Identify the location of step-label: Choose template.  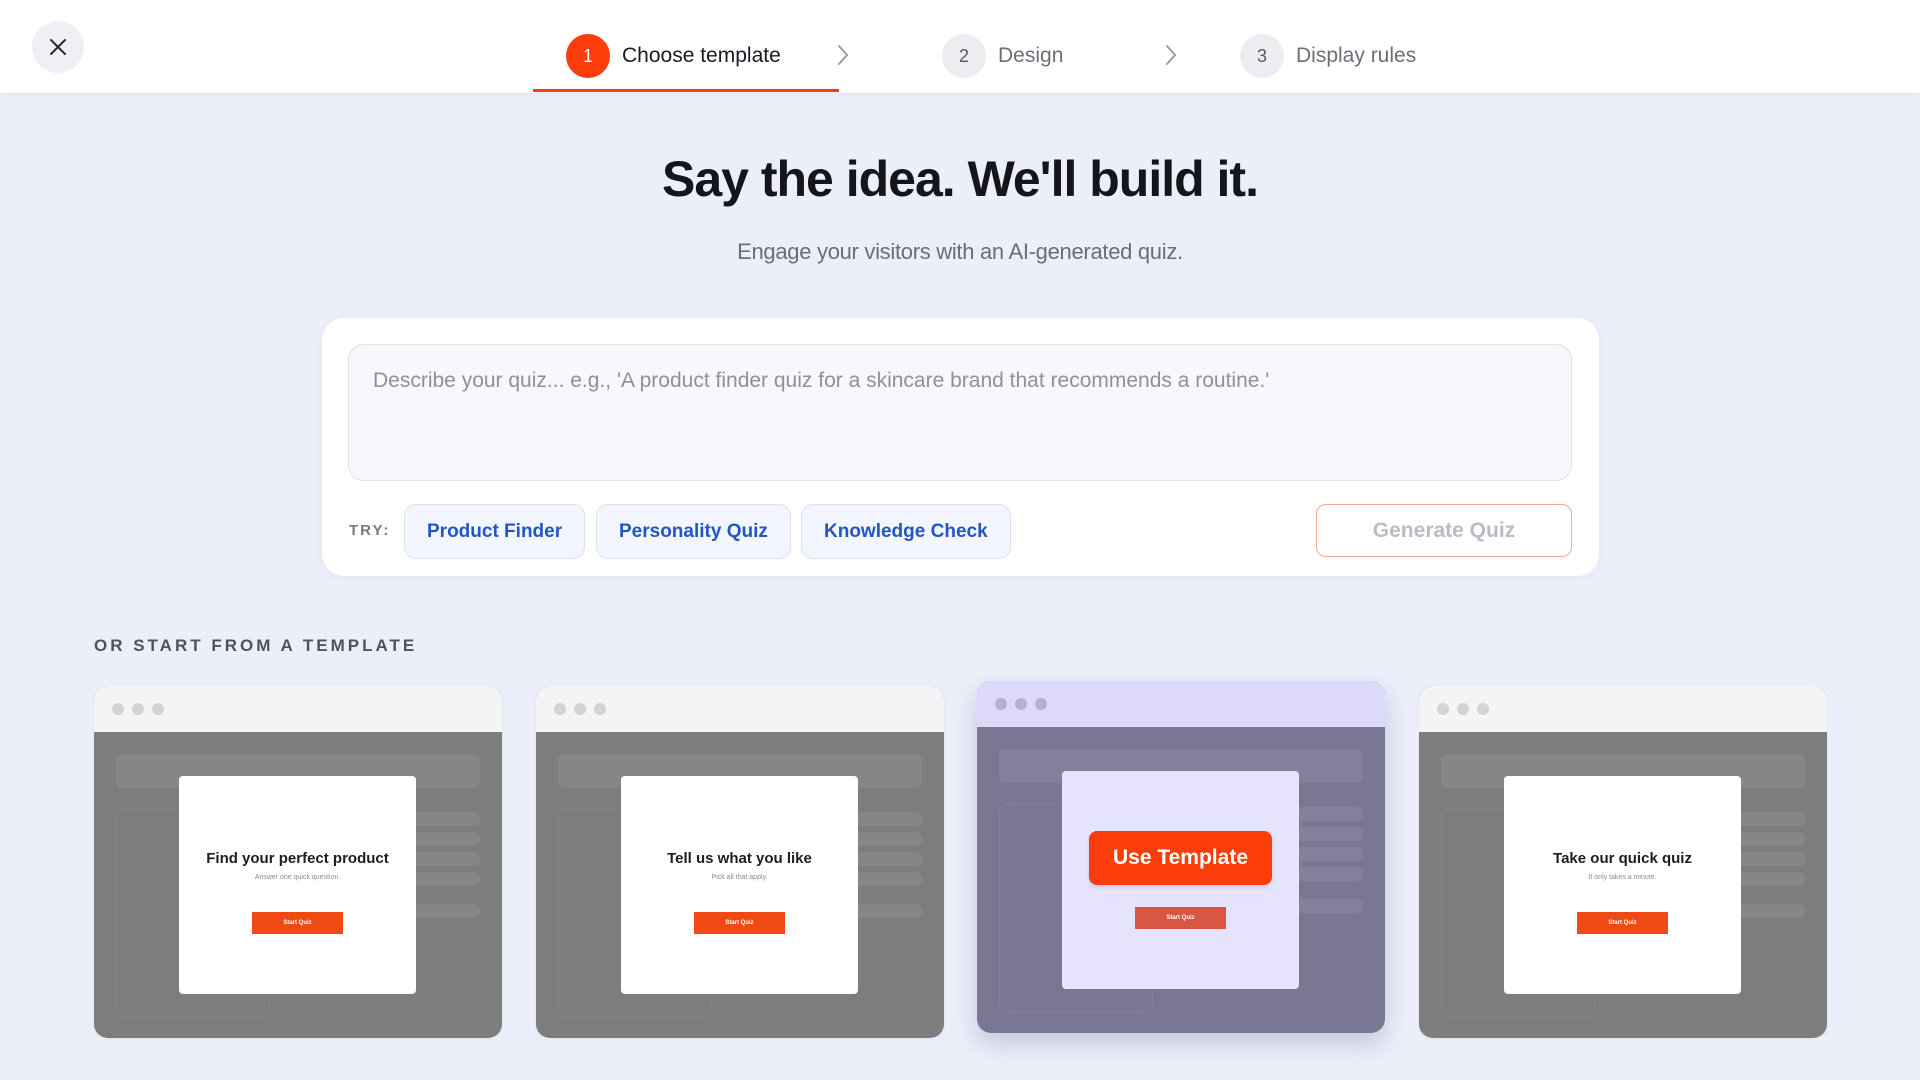
(701, 55).